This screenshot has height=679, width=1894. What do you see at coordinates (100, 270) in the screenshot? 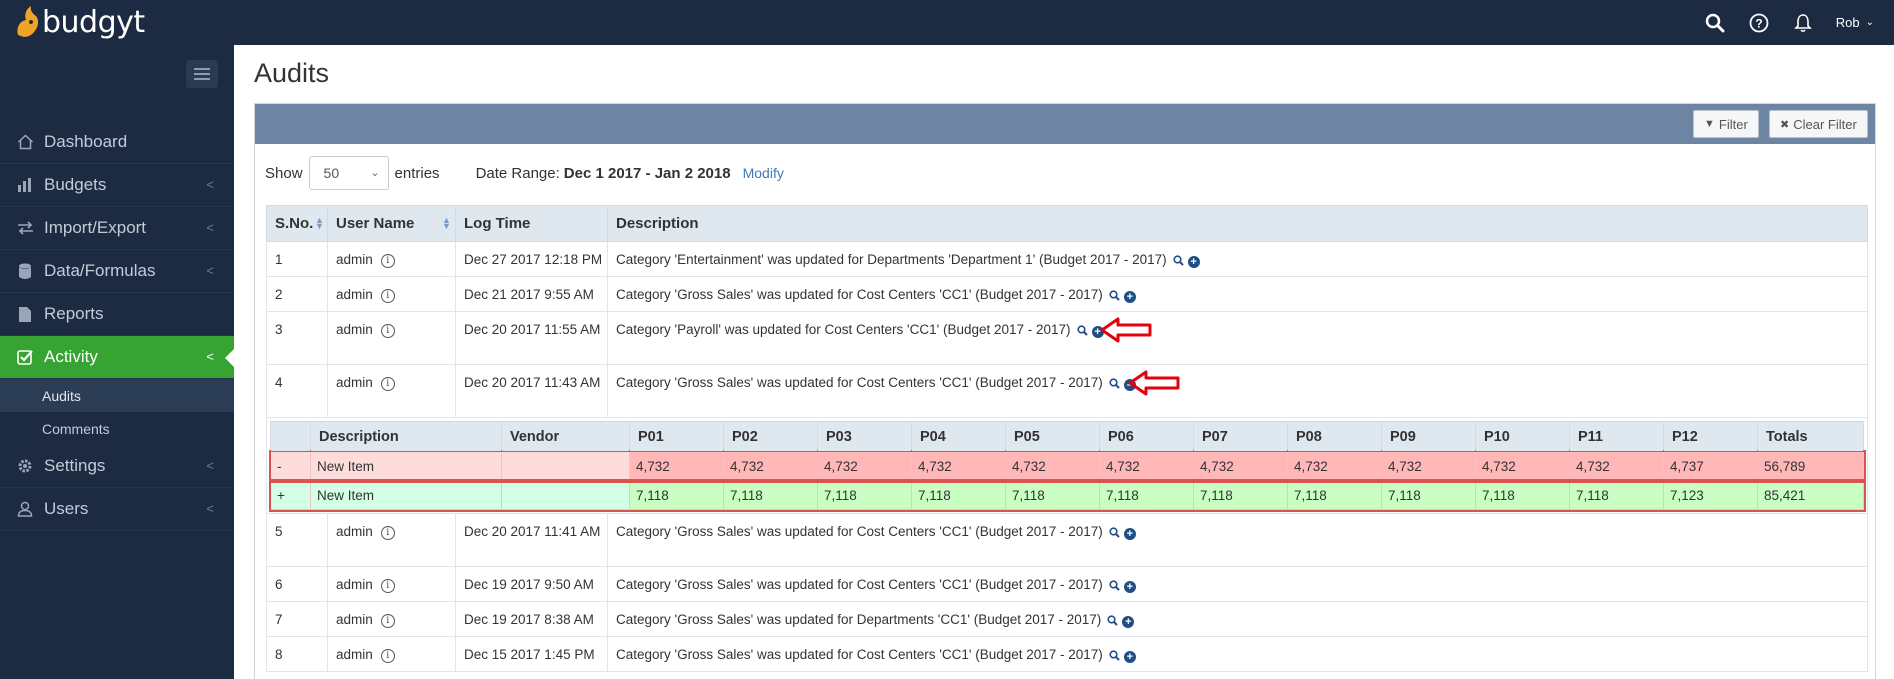
I see `sidebar-item-label: Data/Formulas` at bounding box center [100, 270].